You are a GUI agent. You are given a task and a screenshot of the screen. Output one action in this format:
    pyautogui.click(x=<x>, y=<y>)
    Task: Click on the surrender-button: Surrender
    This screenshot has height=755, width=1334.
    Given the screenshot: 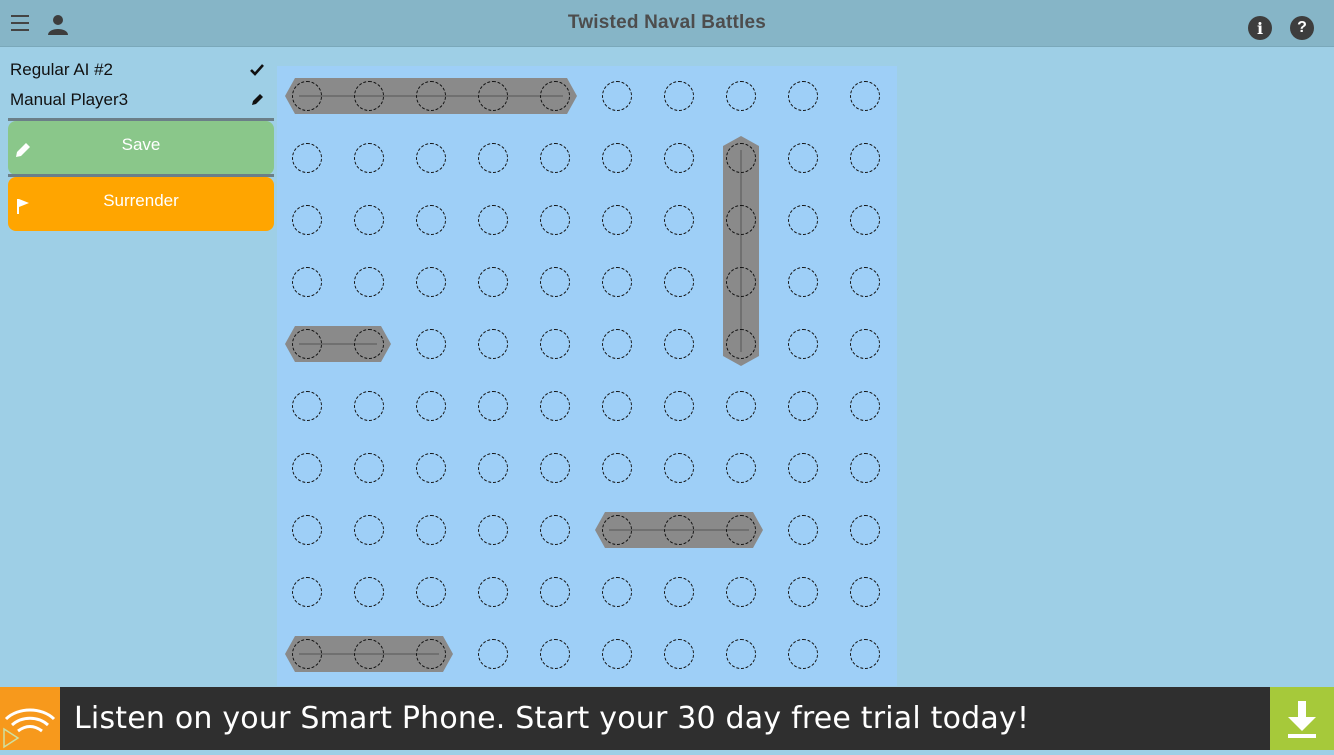 What is the action you would take?
    pyautogui.click(x=141, y=204)
    